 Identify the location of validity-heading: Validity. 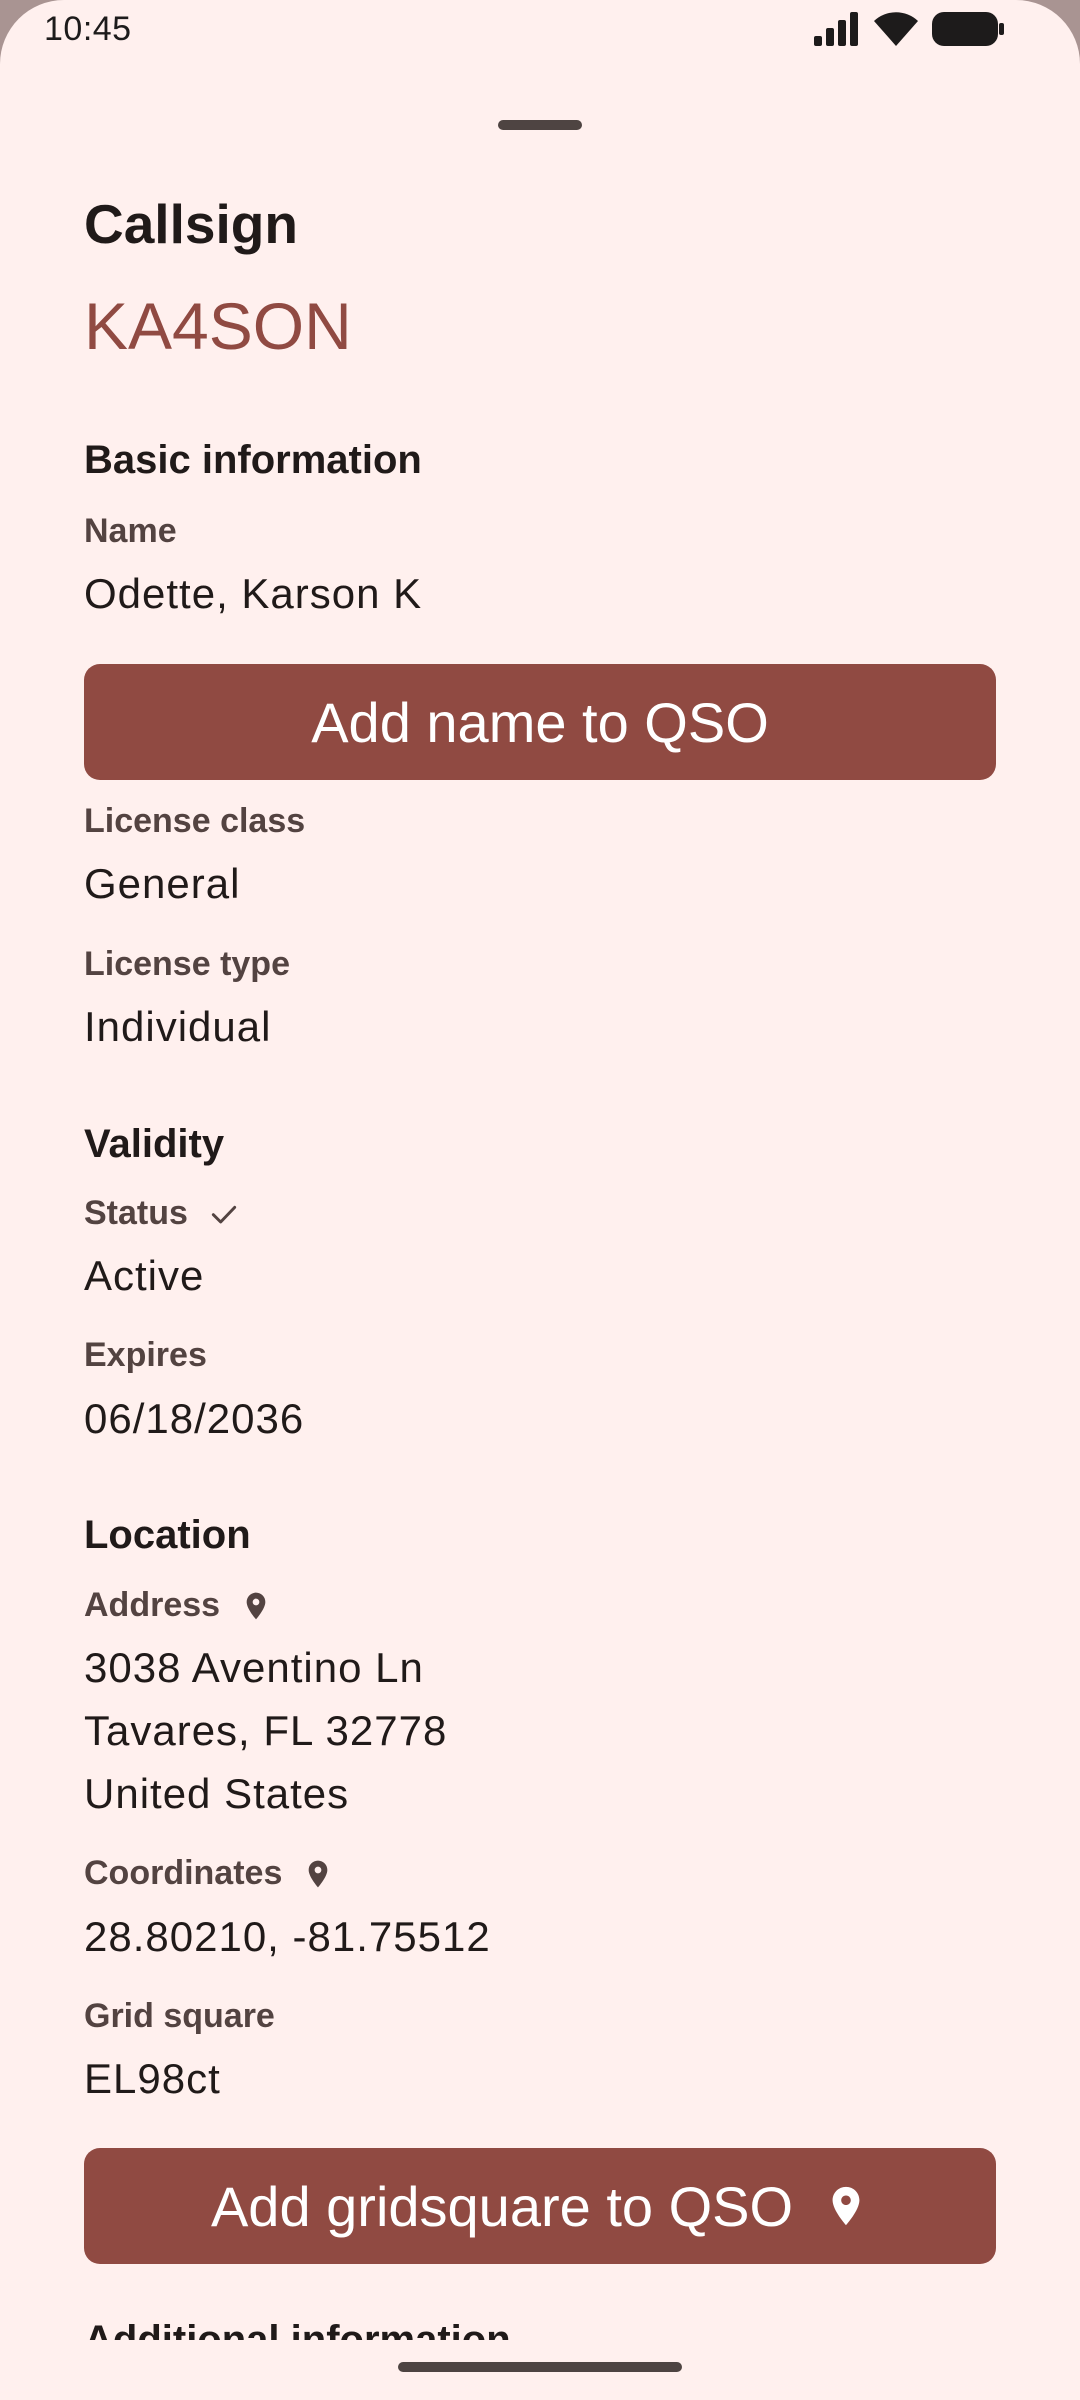
(154, 1144).